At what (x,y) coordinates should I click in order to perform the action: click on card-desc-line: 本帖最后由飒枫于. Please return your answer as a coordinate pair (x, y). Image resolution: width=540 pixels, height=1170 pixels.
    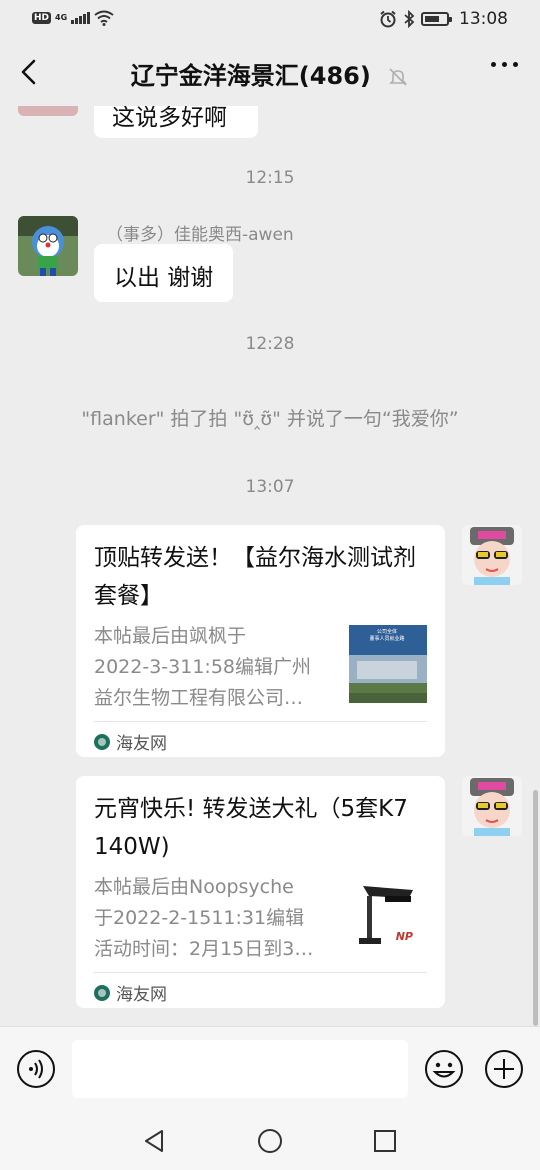
    Looking at the image, I should click on (170, 636).